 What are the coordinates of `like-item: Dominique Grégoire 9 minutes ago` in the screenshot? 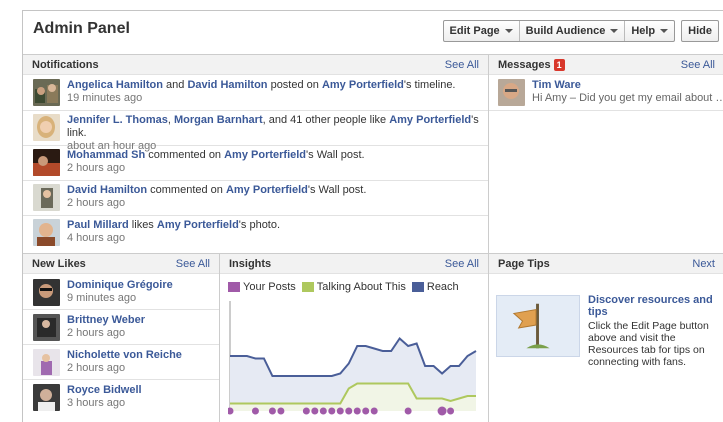 It's located at (121, 292).